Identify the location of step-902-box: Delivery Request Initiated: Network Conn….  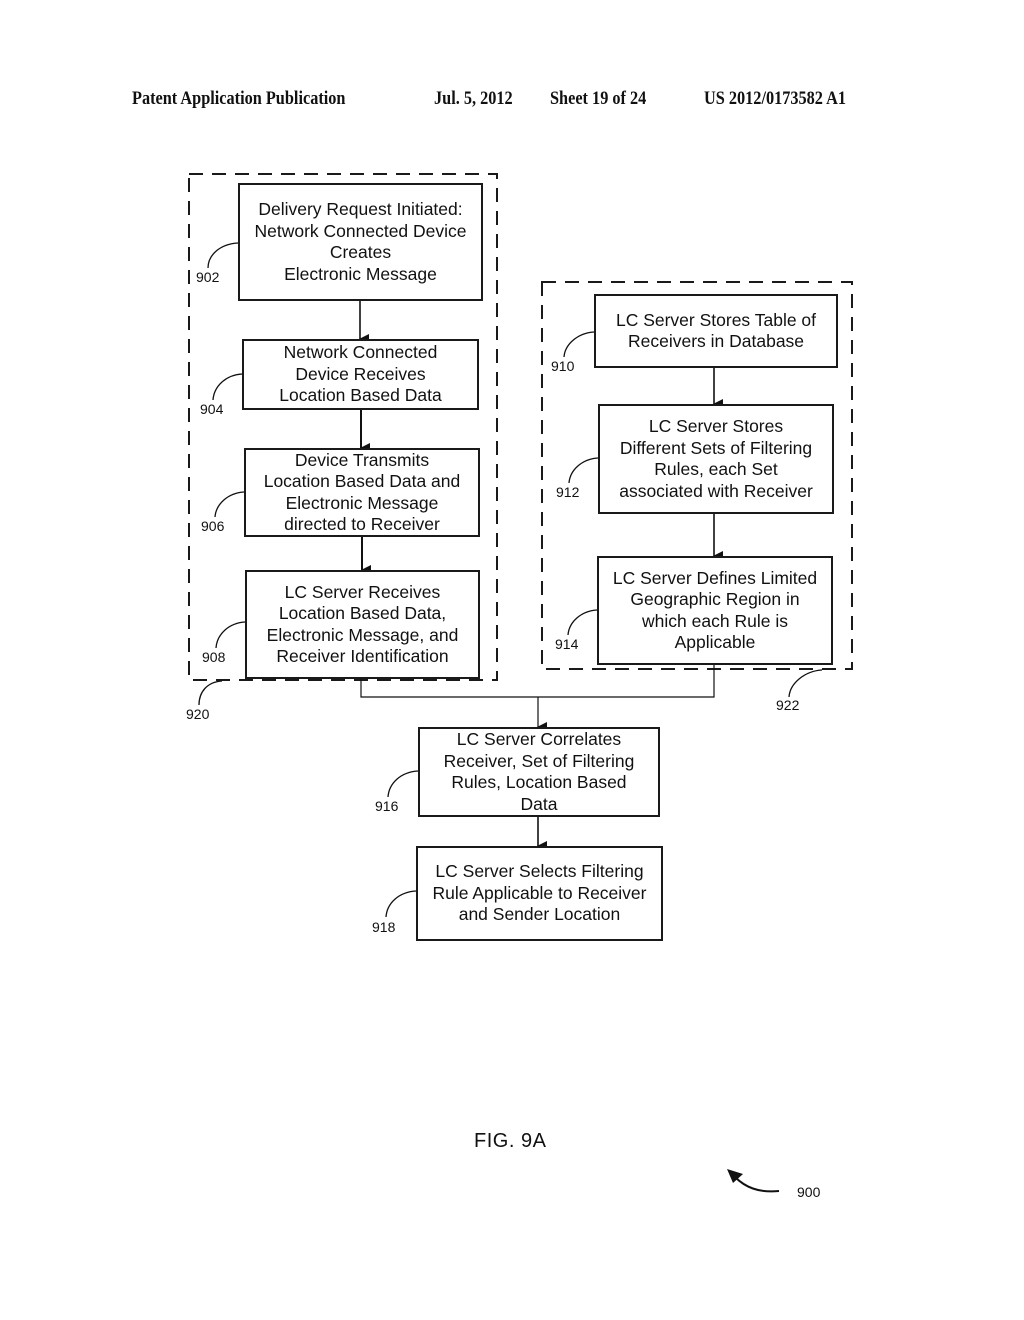
(360, 242).